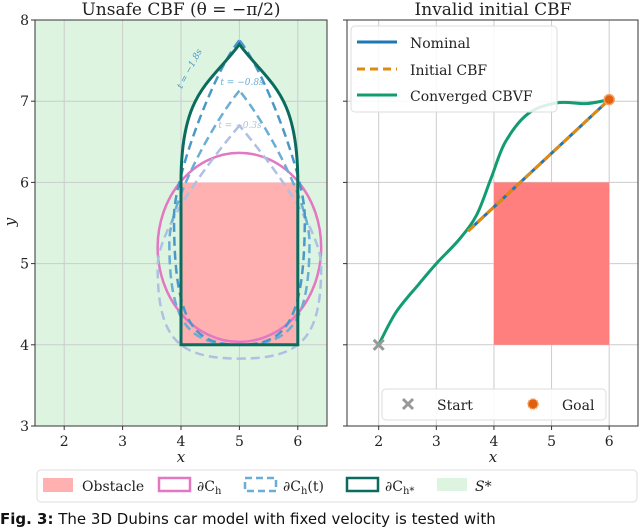 The image size is (640, 528). I want to click on legend-sstar-label: S*, so click(483, 487).